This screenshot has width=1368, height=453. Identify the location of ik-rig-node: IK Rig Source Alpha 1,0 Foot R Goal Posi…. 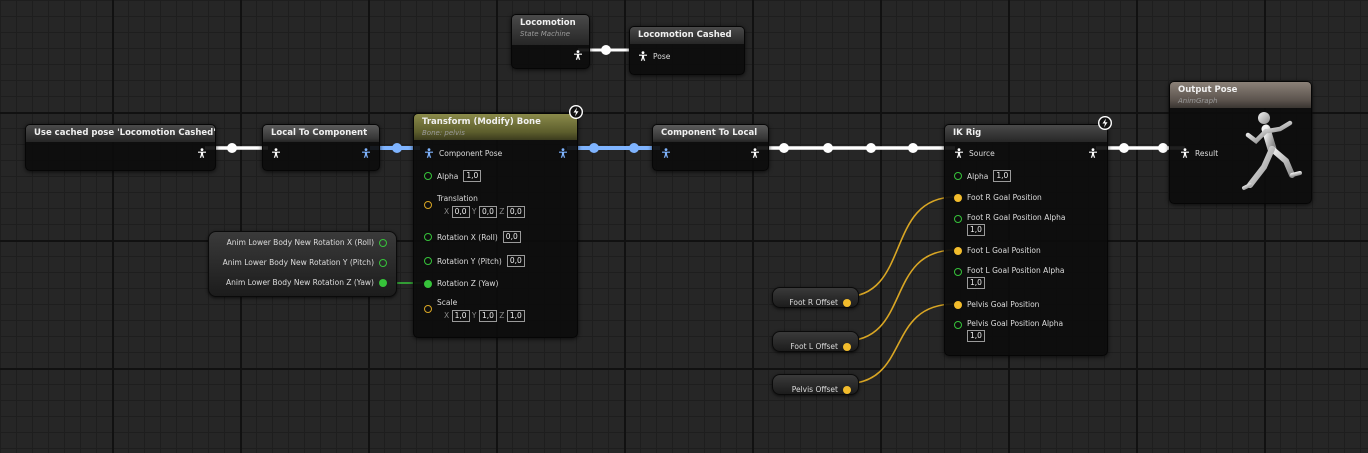
(1026, 240).